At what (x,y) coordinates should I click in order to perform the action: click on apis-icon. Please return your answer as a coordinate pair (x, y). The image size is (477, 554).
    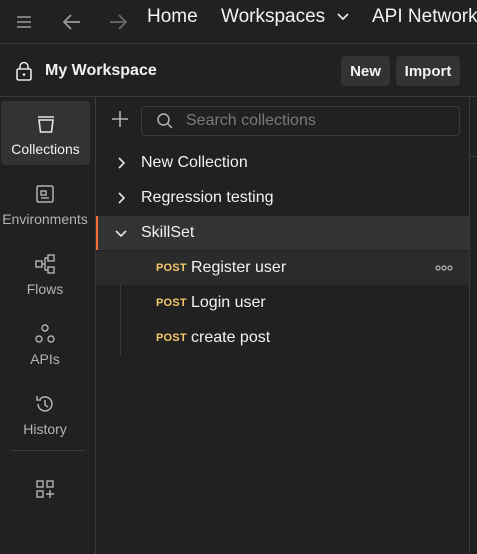
    Looking at the image, I should click on (45, 333).